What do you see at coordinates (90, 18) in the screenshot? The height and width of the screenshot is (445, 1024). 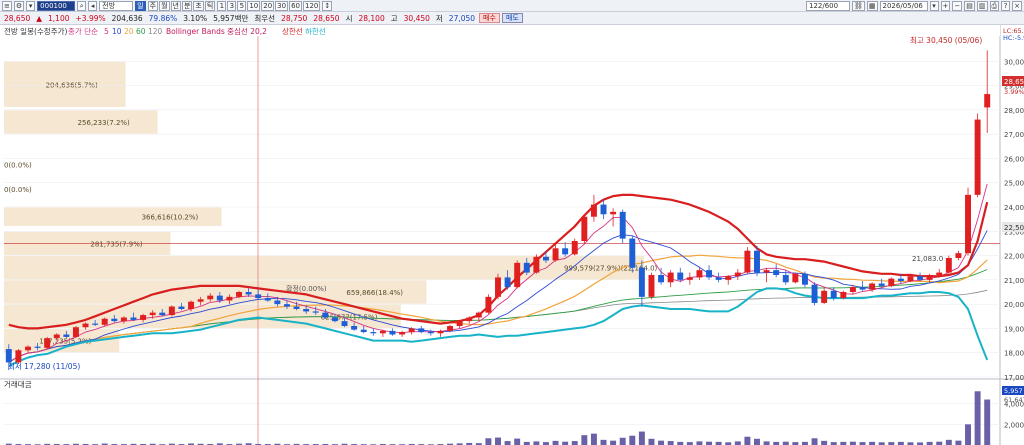 I see `price-change-pct: +3.99%` at bounding box center [90, 18].